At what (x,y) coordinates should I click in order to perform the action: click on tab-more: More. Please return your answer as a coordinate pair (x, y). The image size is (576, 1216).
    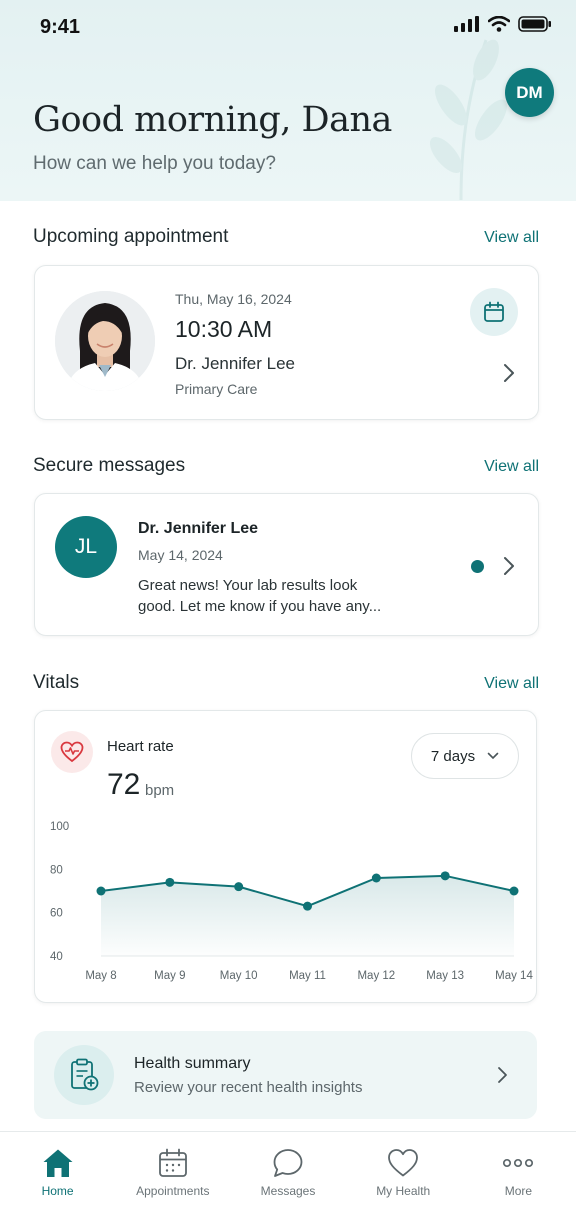
    Looking at the image, I should click on (518, 1174).